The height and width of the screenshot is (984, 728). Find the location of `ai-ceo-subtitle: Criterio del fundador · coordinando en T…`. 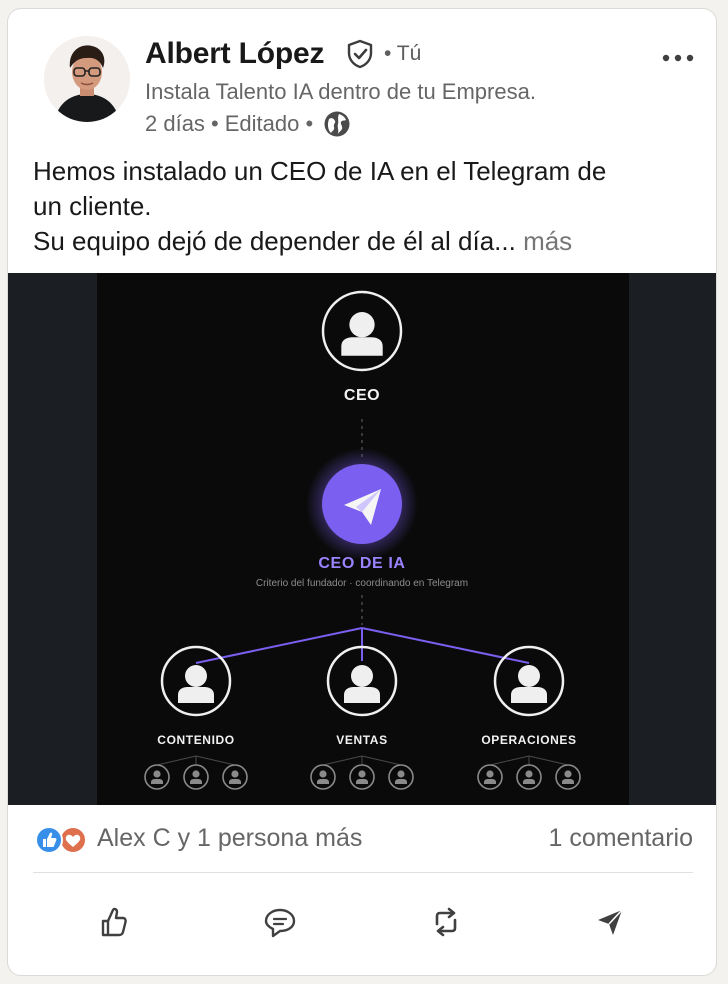

ai-ceo-subtitle: Criterio del fundador · coordinando en T… is located at coordinates (362, 583).